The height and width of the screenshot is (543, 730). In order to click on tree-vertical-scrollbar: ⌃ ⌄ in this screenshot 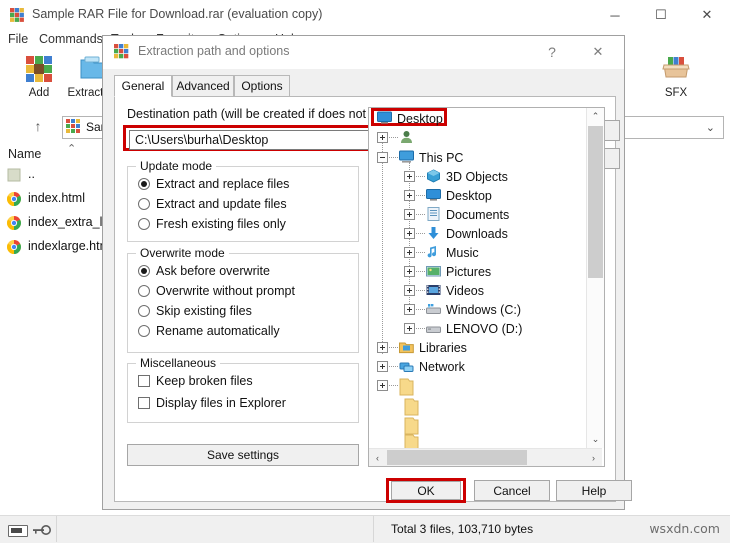, I will do `click(595, 278)`.